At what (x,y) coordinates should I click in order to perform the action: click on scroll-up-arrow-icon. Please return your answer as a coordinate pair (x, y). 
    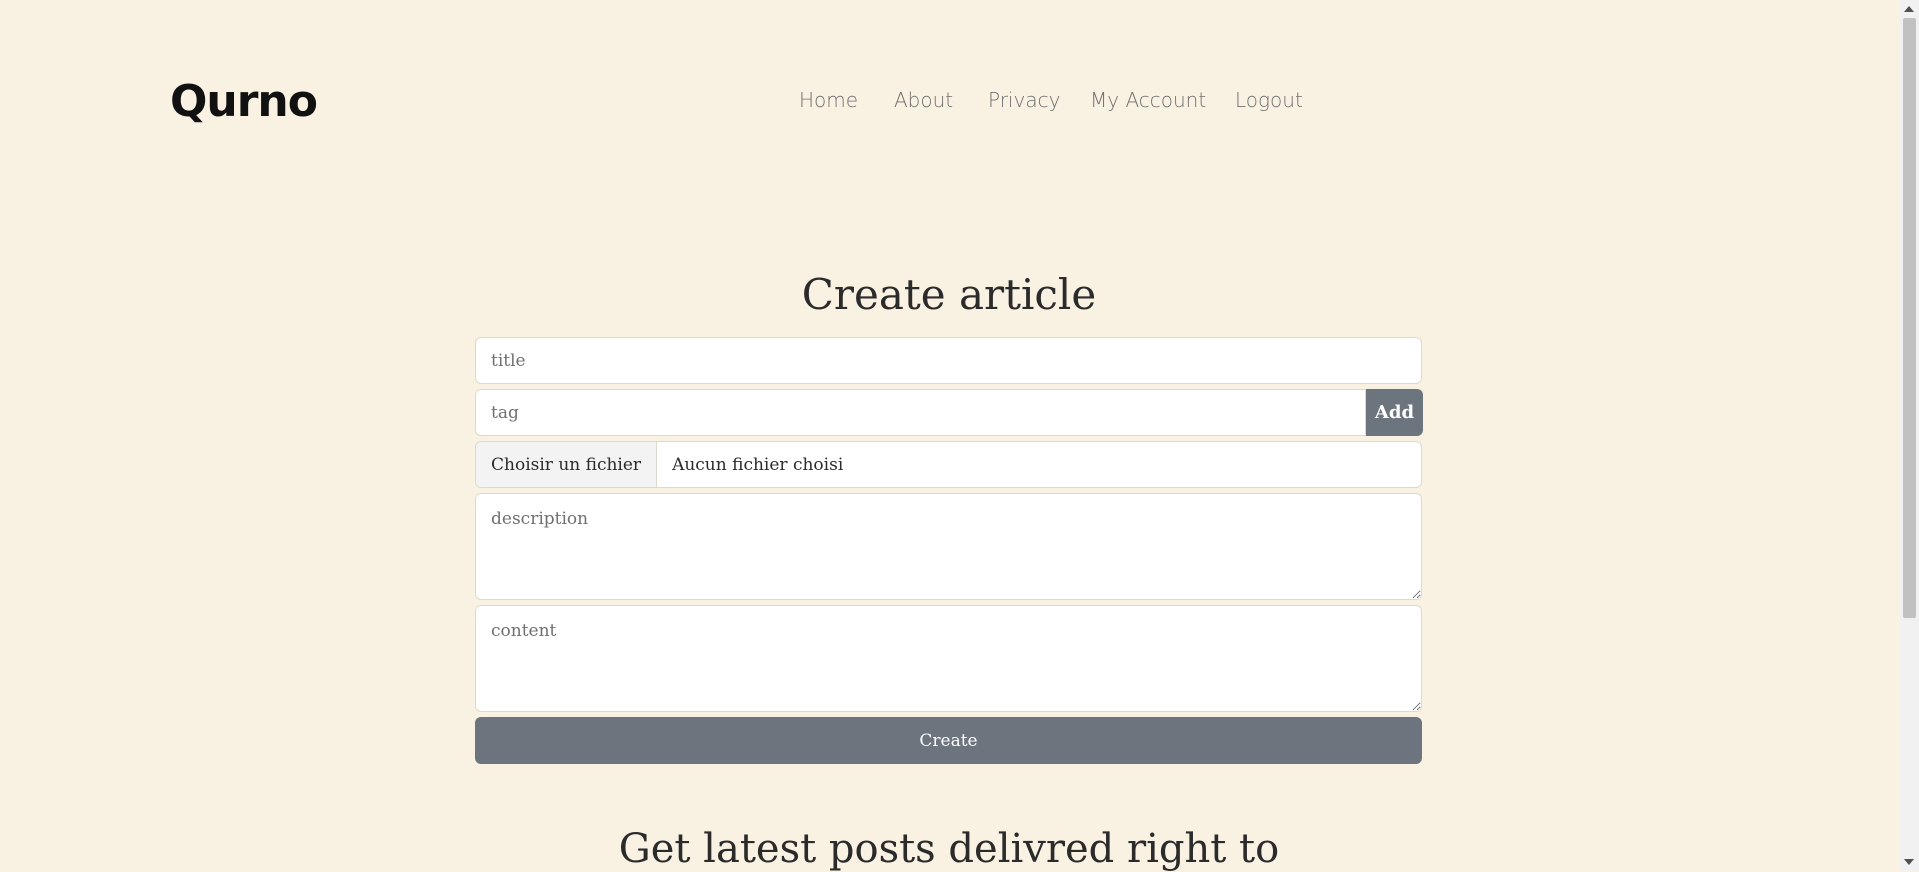
    Looking at the image, I should click on (1909, 9).